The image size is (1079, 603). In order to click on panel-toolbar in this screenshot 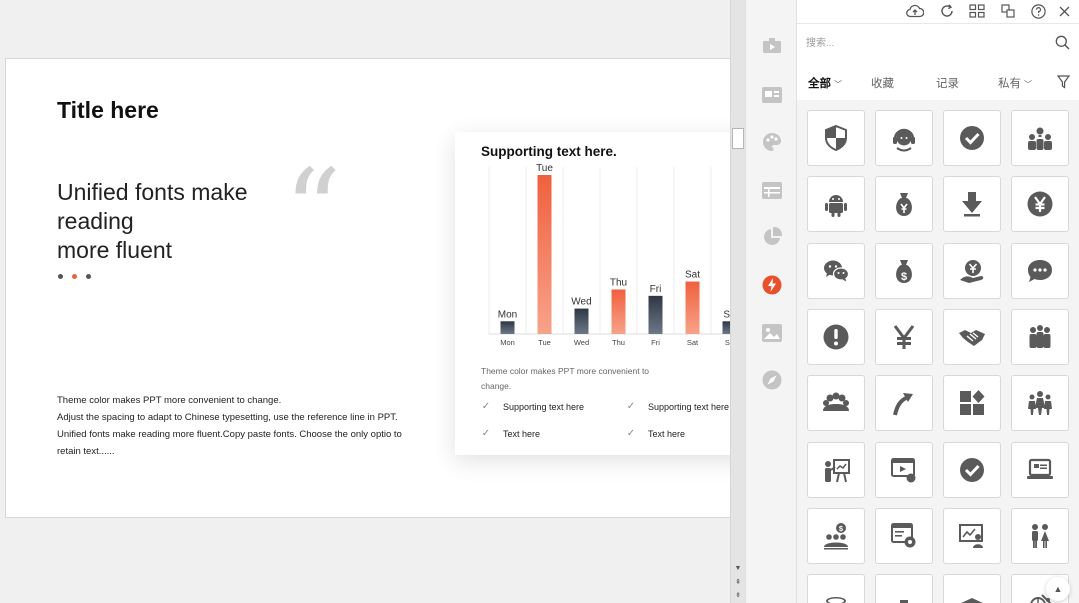, I will do `click(938, 12)`.